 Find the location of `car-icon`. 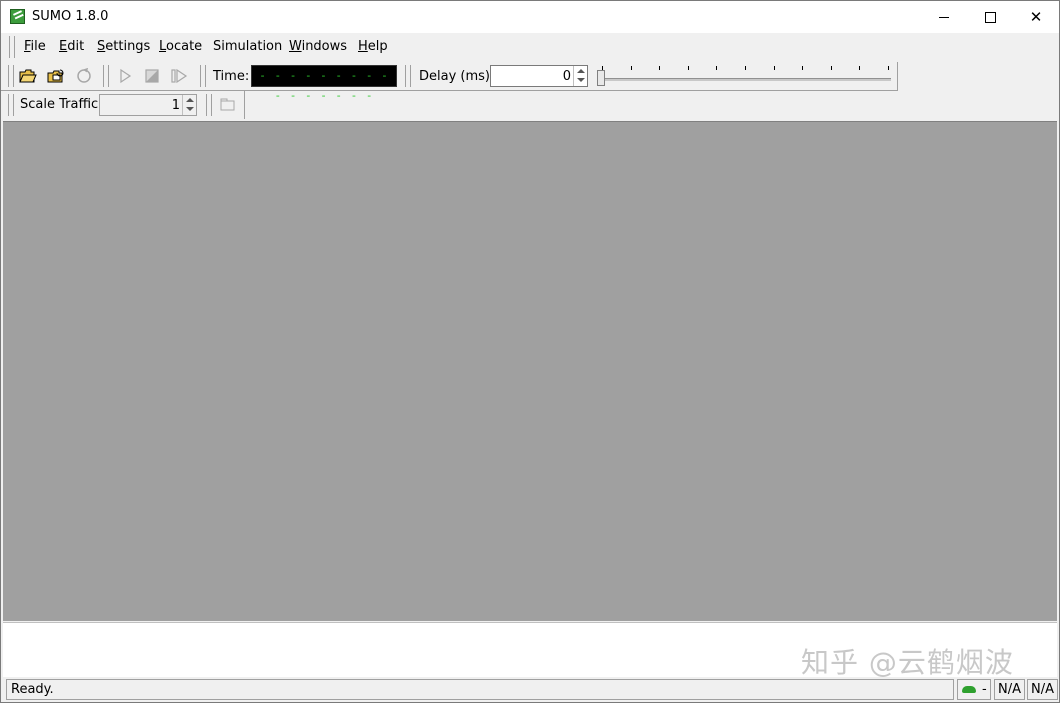

car-icon is located at coordinates (969, 689).